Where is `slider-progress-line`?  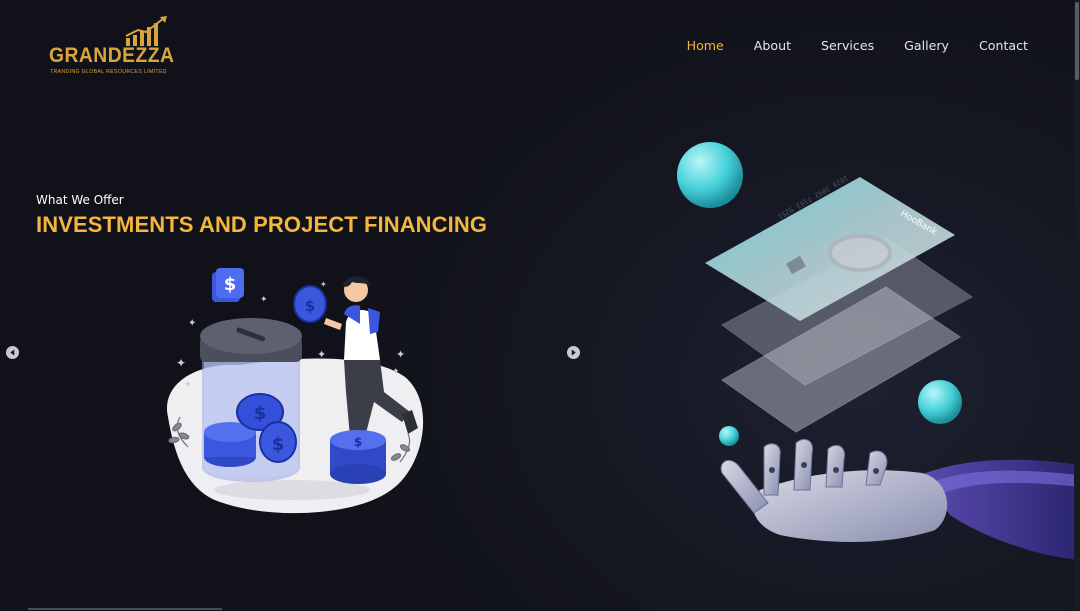
slider-progress-line is located at coordinates (125, 609).